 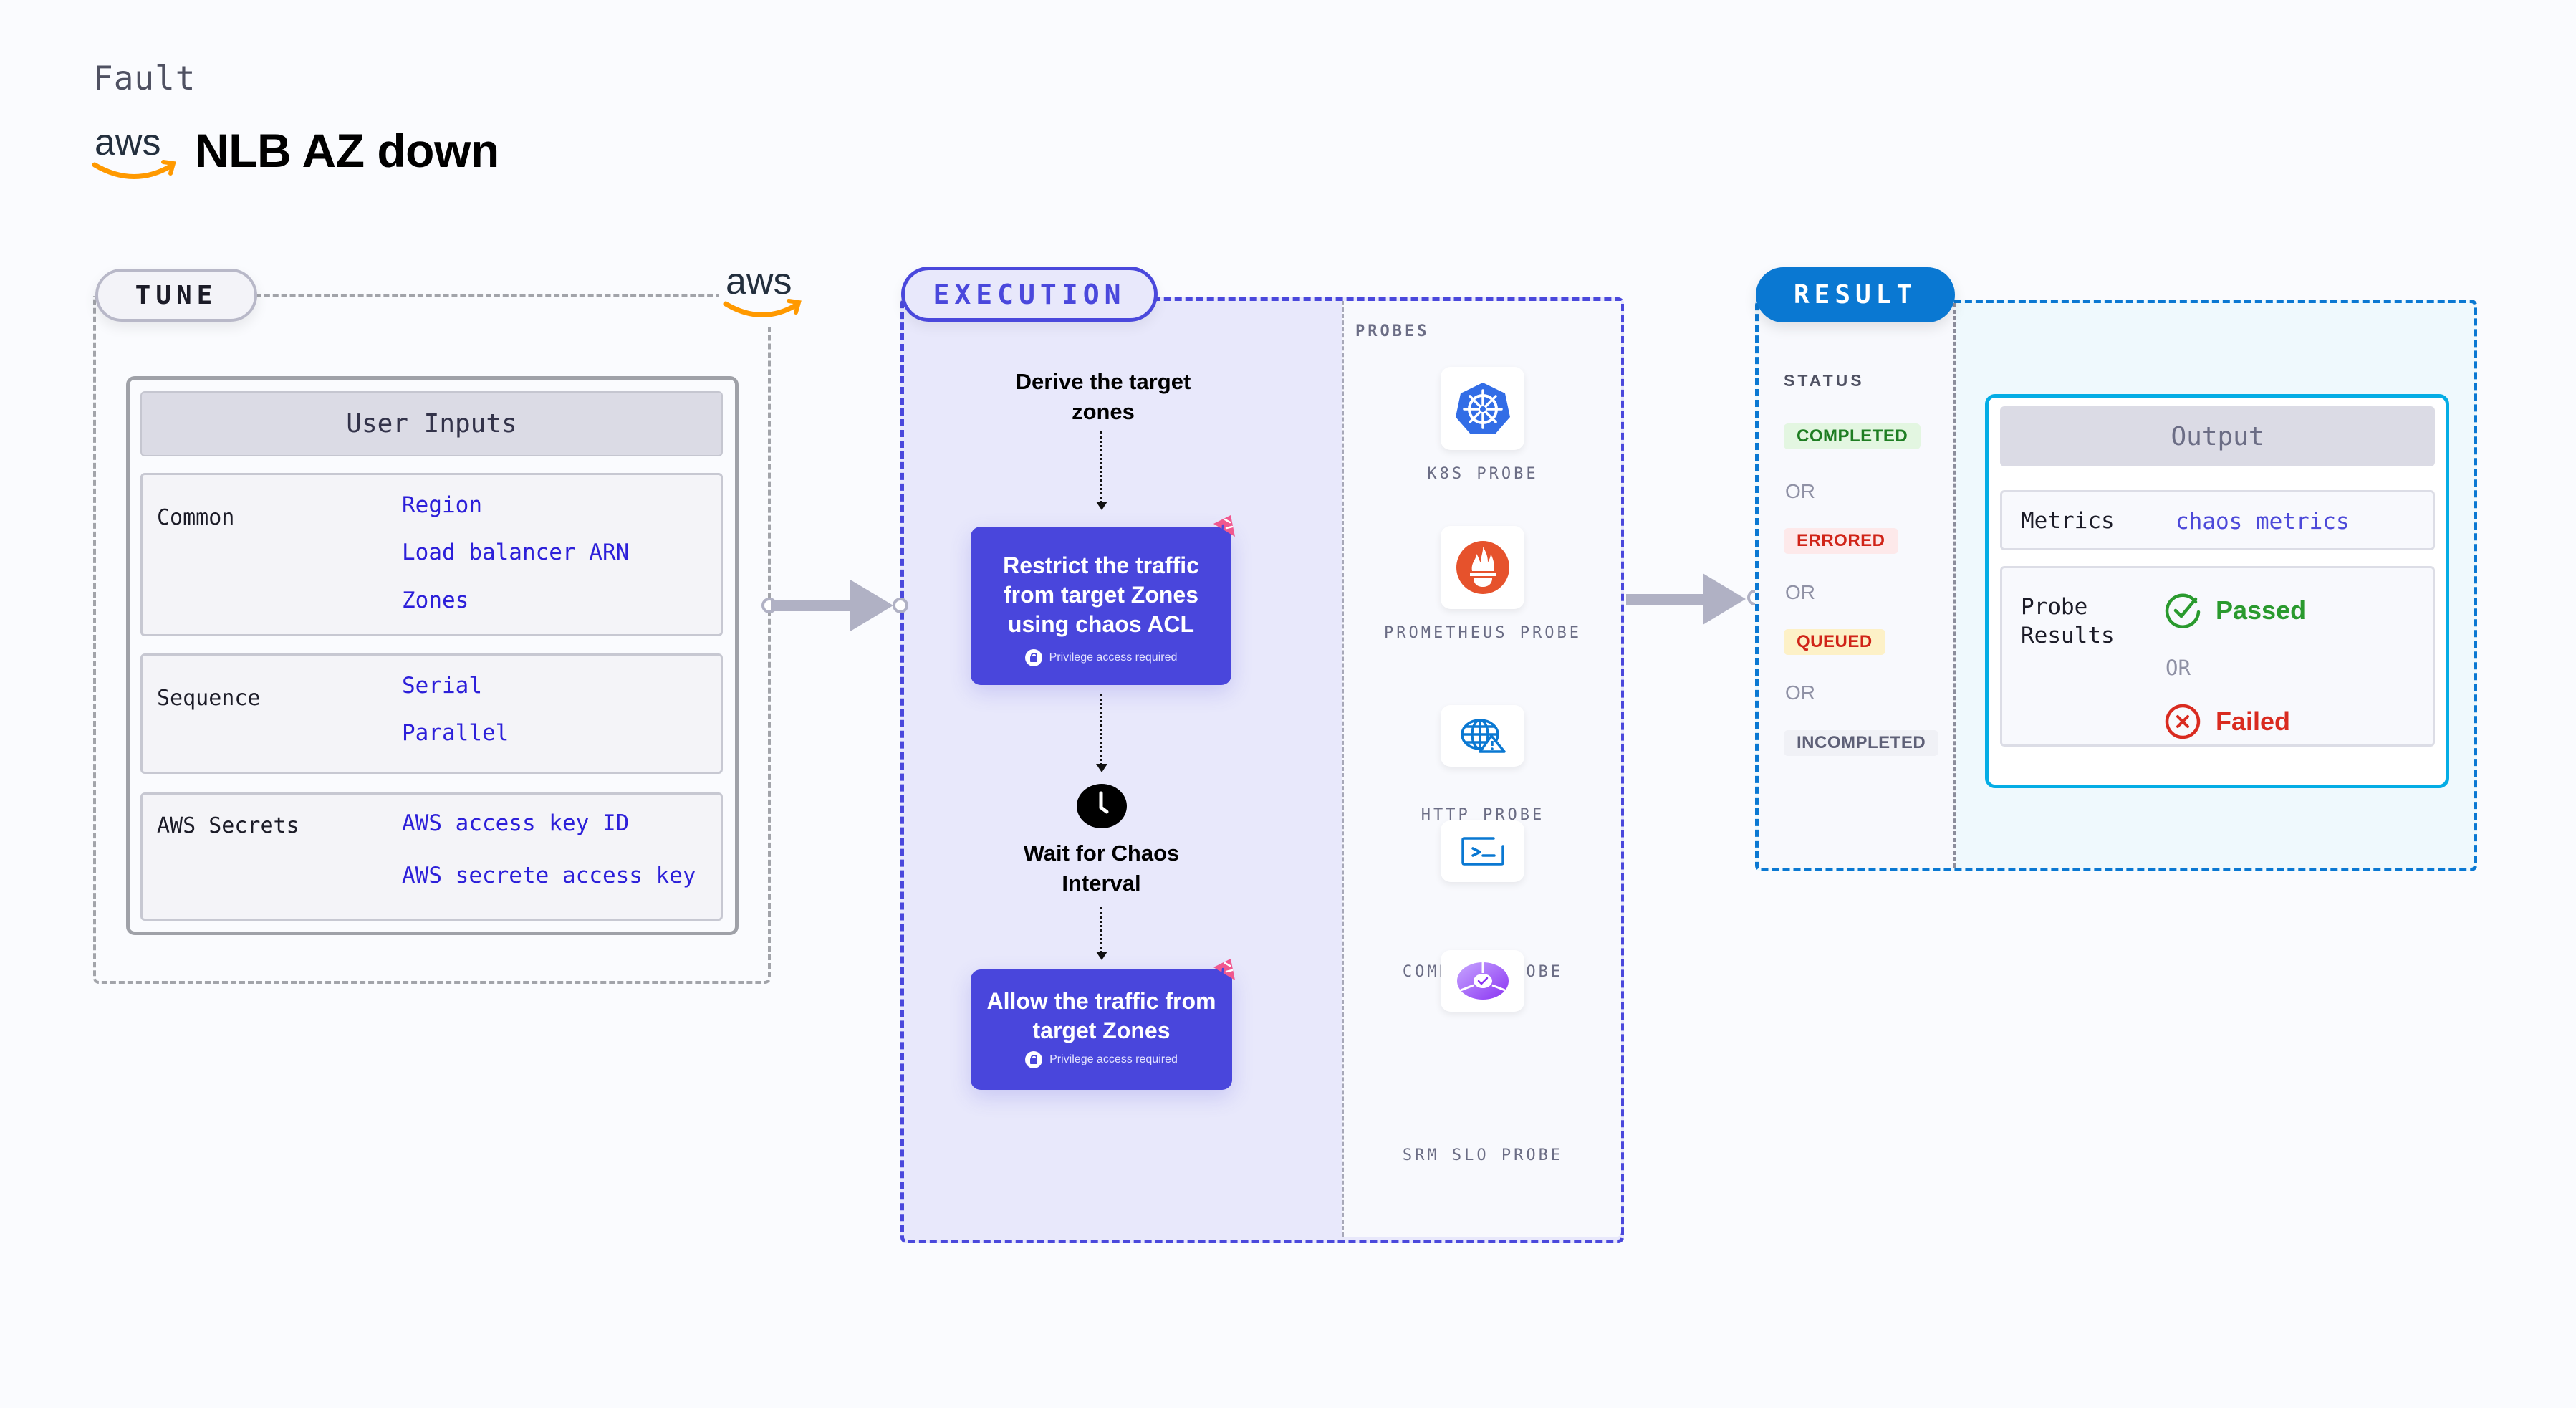 I want to click on input-zones: Zones, so click(x=435, y=600).